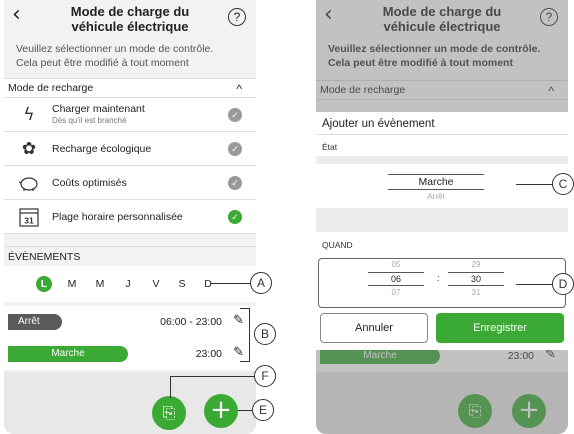  What do you see at coordinates (169, 413) in the screenshot?
I see `copy-schedule-button: ⎘` at bounding box center [169, 413].